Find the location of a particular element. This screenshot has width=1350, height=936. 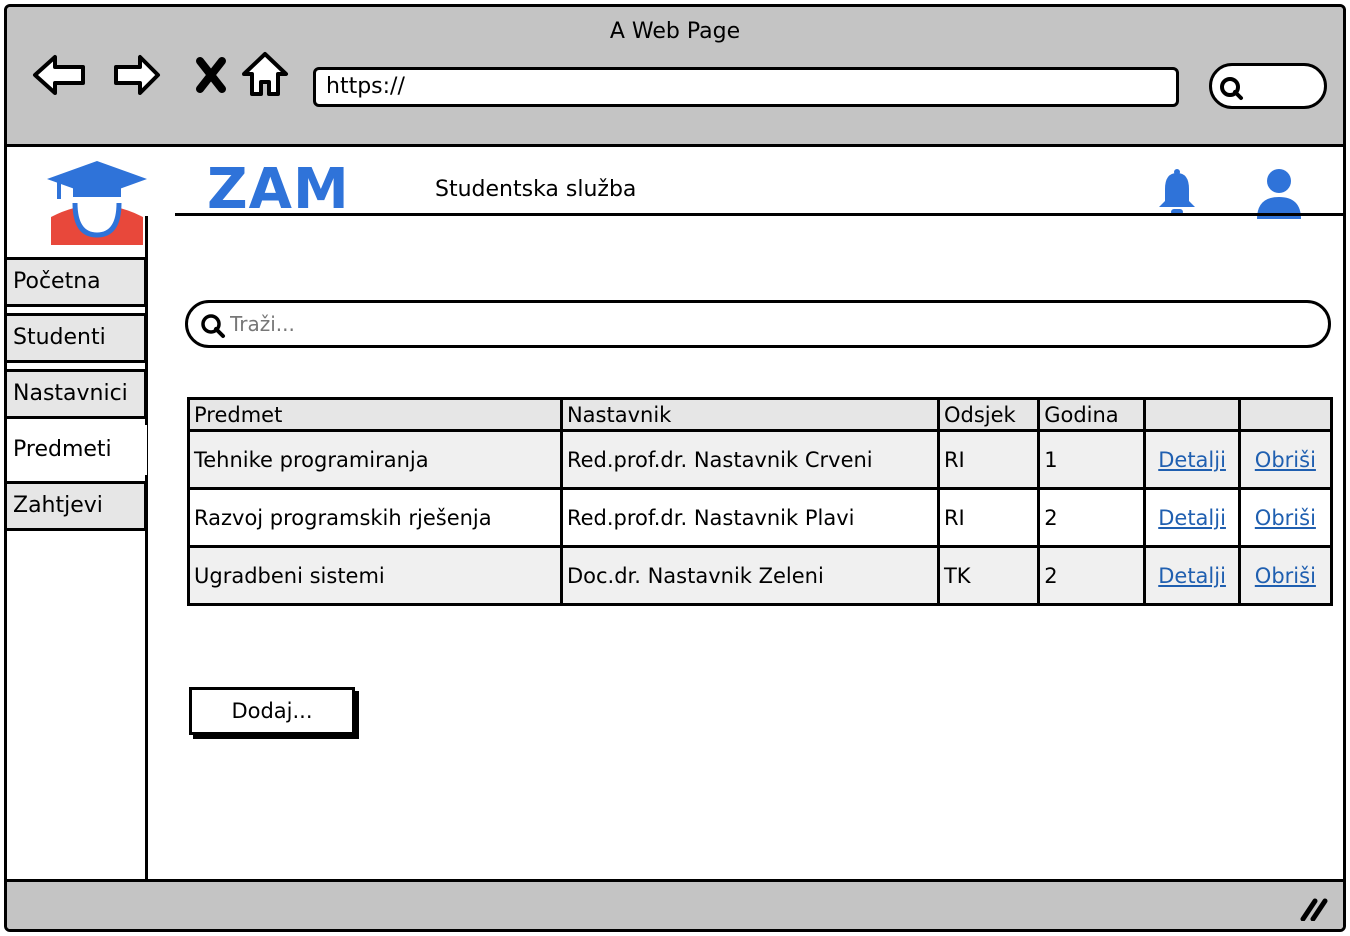

bell-icon is located at coordinates (1177, 192).